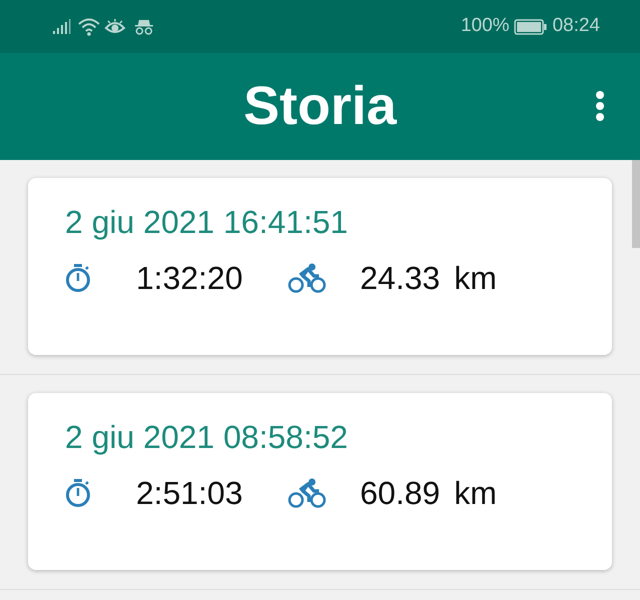  Describe the element at coordinates (636, 204) in the screenshot. I see `scrollbar` at that location.